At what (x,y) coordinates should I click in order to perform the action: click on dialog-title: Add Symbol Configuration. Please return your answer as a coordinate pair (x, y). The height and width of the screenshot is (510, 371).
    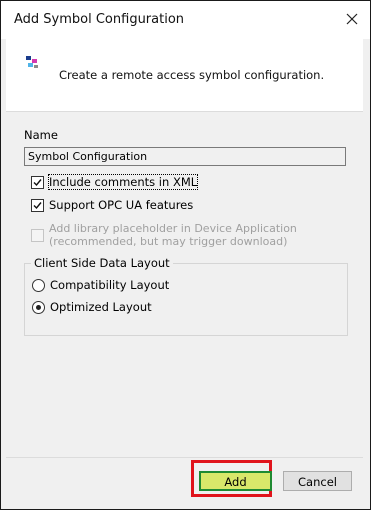
    Looking at the image, I should click on (99, 19).